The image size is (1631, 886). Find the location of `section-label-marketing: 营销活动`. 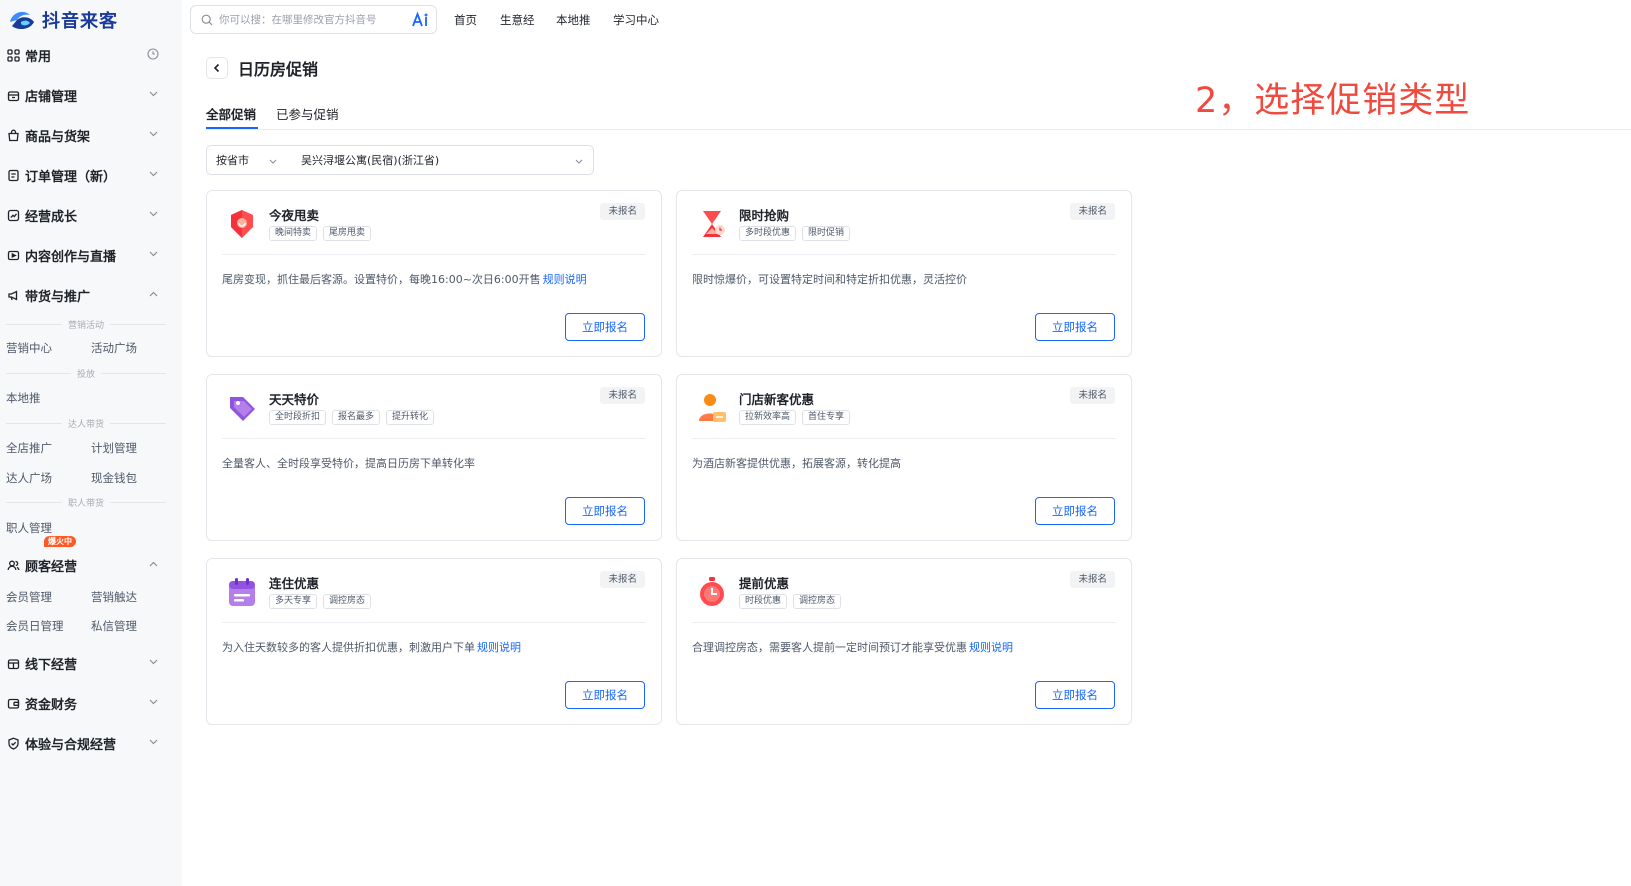

section-label-marketing: 营销活动 is located at coordinates (86, 324).